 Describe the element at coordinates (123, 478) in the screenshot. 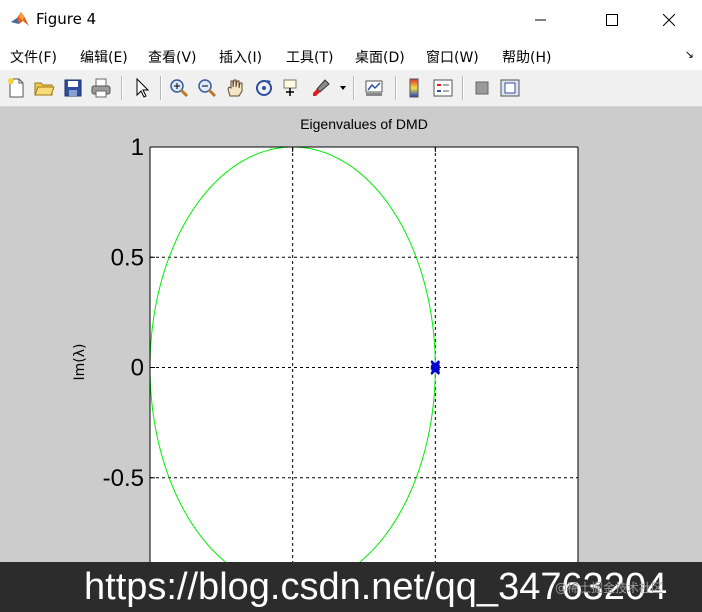

I see `y-tick-label: -0.5` at that location.